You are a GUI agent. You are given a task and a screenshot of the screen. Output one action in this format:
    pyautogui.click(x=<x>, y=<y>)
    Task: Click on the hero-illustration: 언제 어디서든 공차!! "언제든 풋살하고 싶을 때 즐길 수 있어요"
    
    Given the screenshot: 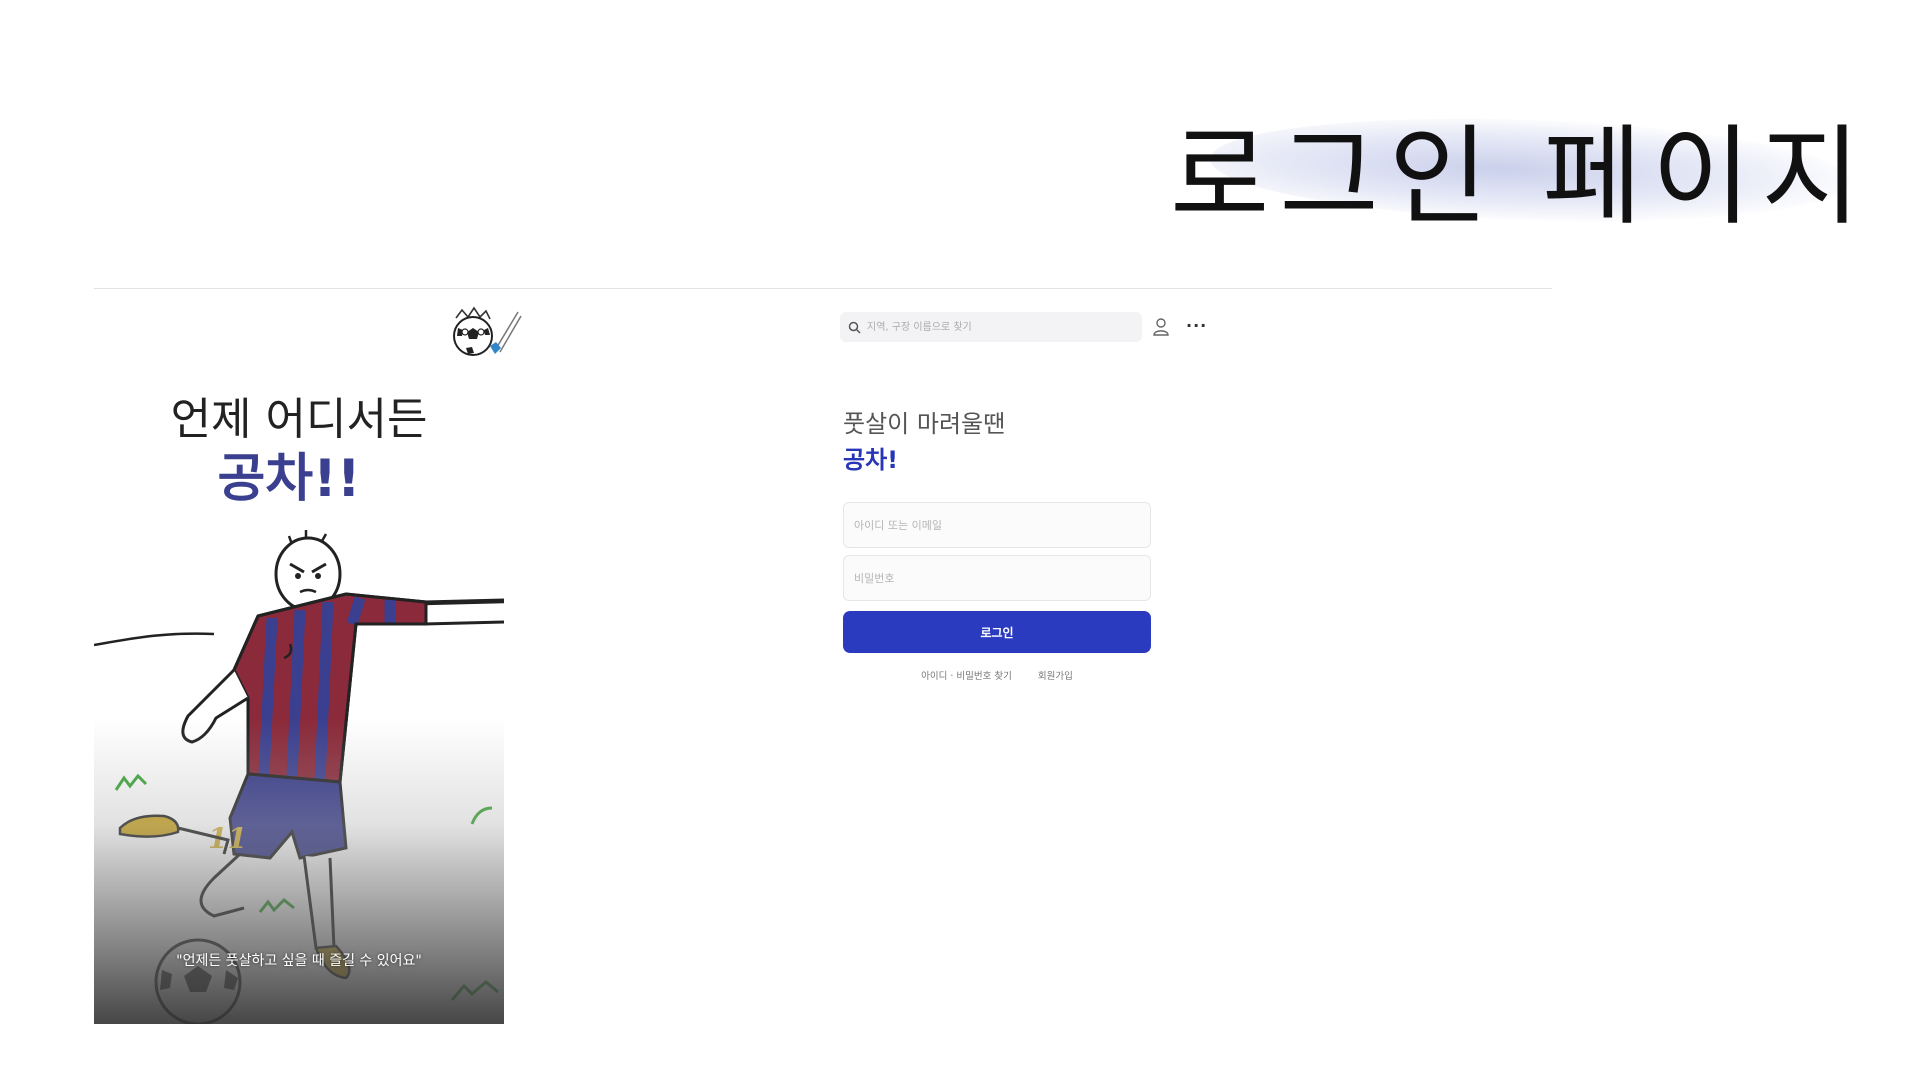 What is the action you would take?
    pyautogui.click(x=299, y=706)
    